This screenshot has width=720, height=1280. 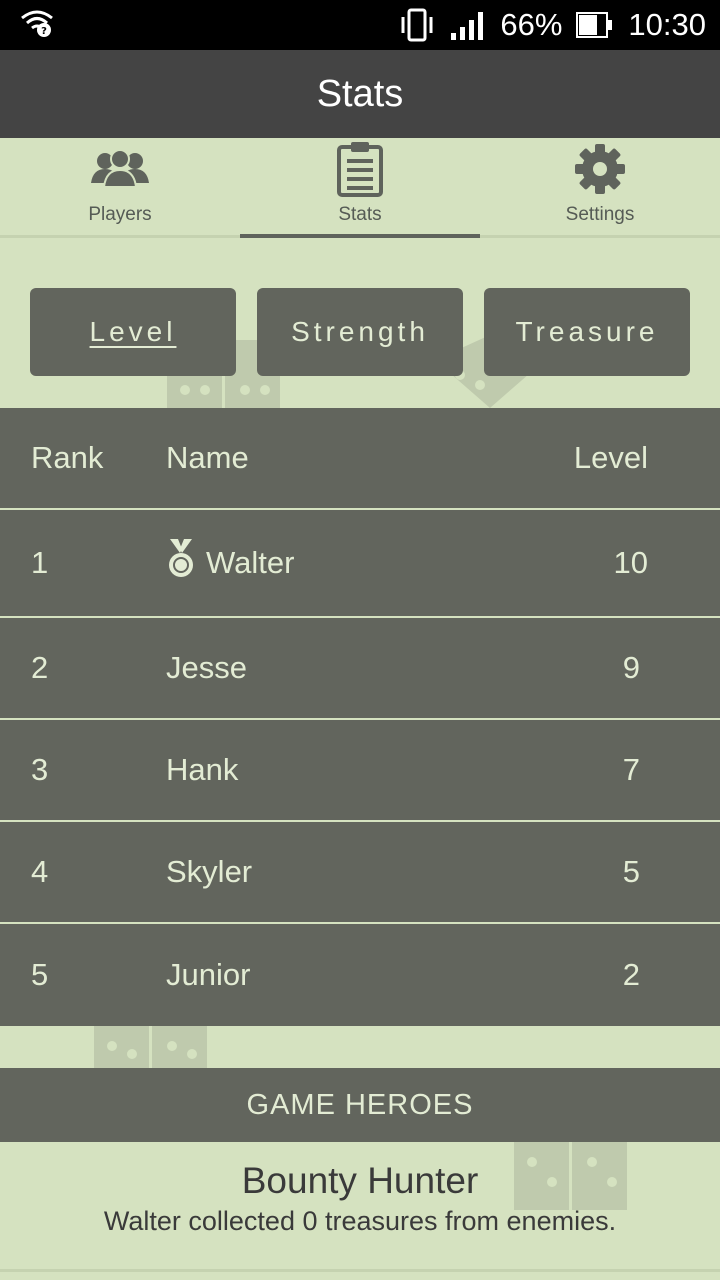 What do you see at coordinates (360, 1180) in the screenshot?
I see `hero-title: Bounty Hunter` at bounding box center [360, 1180].